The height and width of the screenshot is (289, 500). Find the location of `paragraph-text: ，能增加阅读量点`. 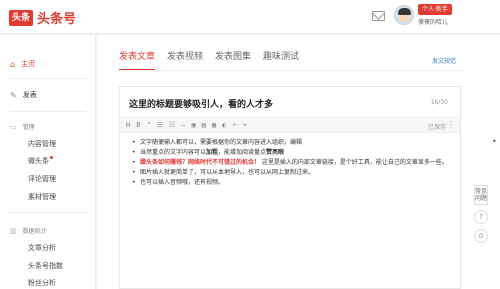

paragraph-text: ，能增加阅读量点 is located at coordinates (242, 152).